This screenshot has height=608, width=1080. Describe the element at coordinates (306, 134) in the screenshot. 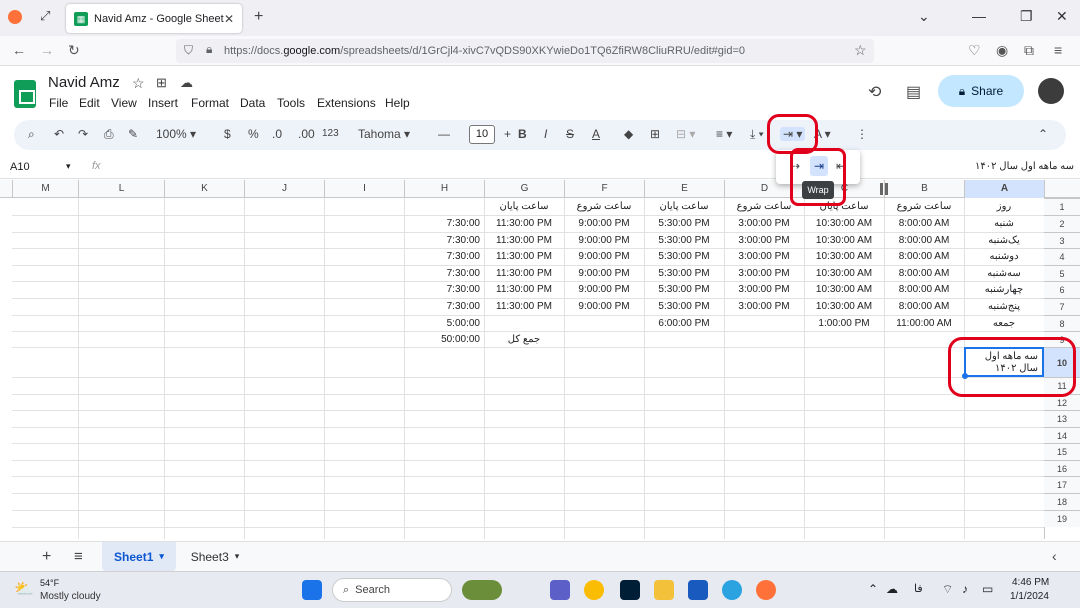

I see `increase-decimal-button: .00` at that location.